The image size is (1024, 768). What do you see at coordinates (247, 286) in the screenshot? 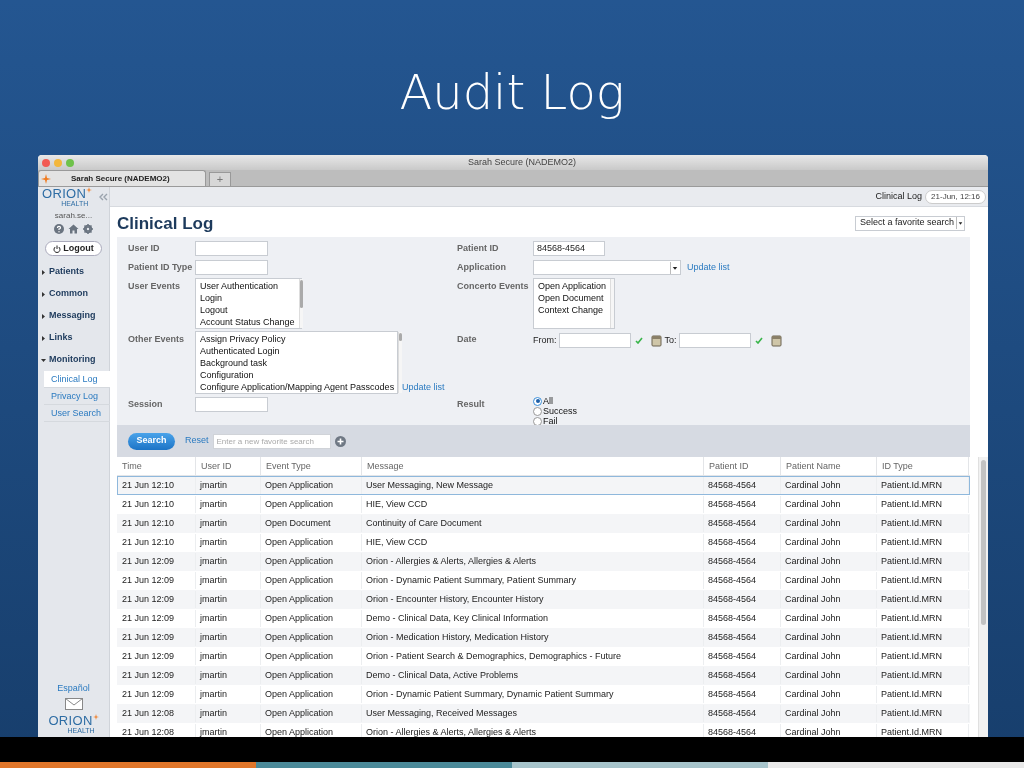
I see `list-option: User Authentication` at bounding box center [247, 286].